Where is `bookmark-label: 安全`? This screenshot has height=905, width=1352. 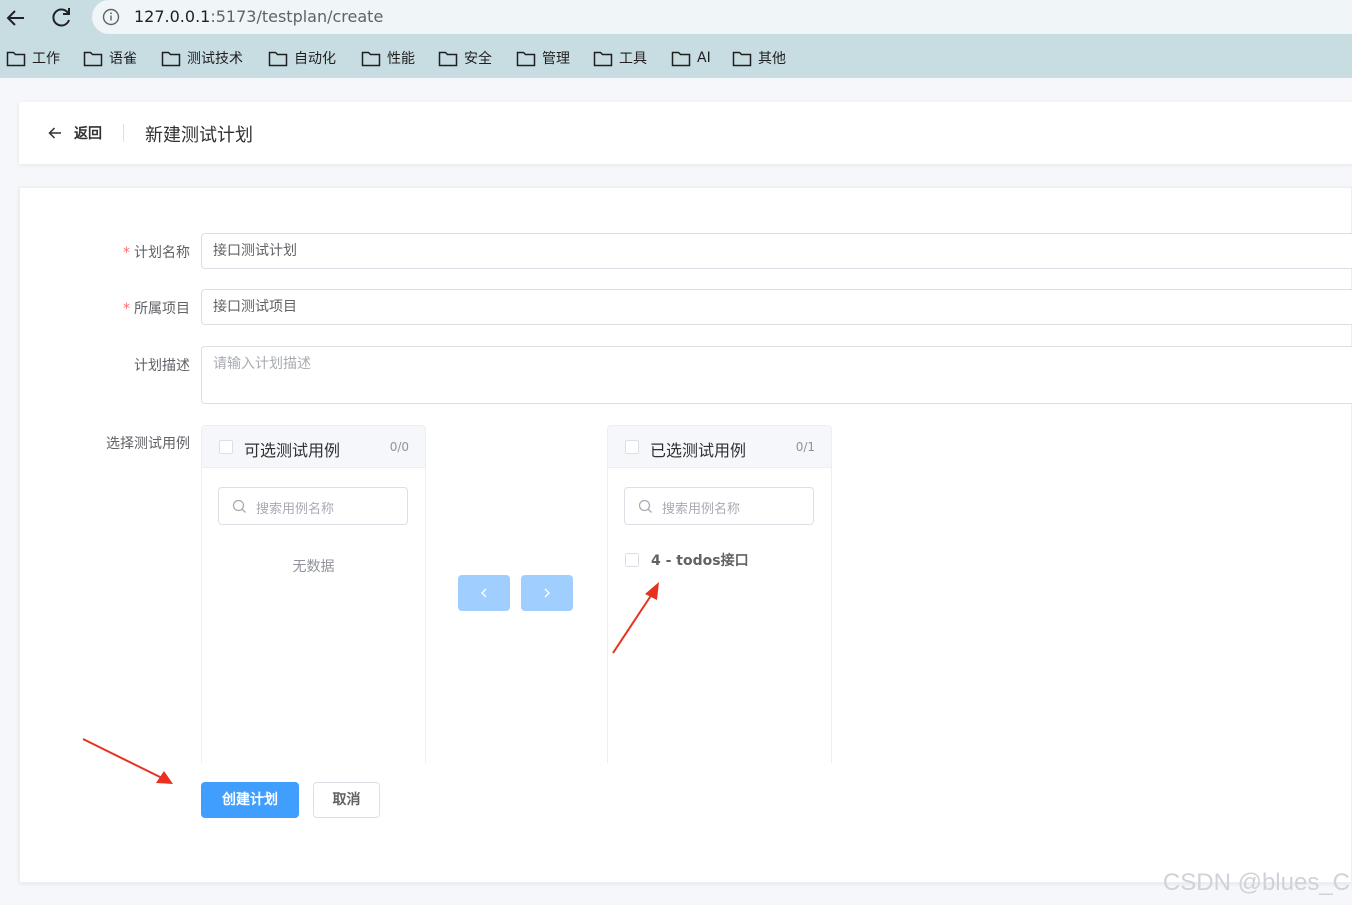
bookmark-label: 安全 is located at coordinates (478, 59).